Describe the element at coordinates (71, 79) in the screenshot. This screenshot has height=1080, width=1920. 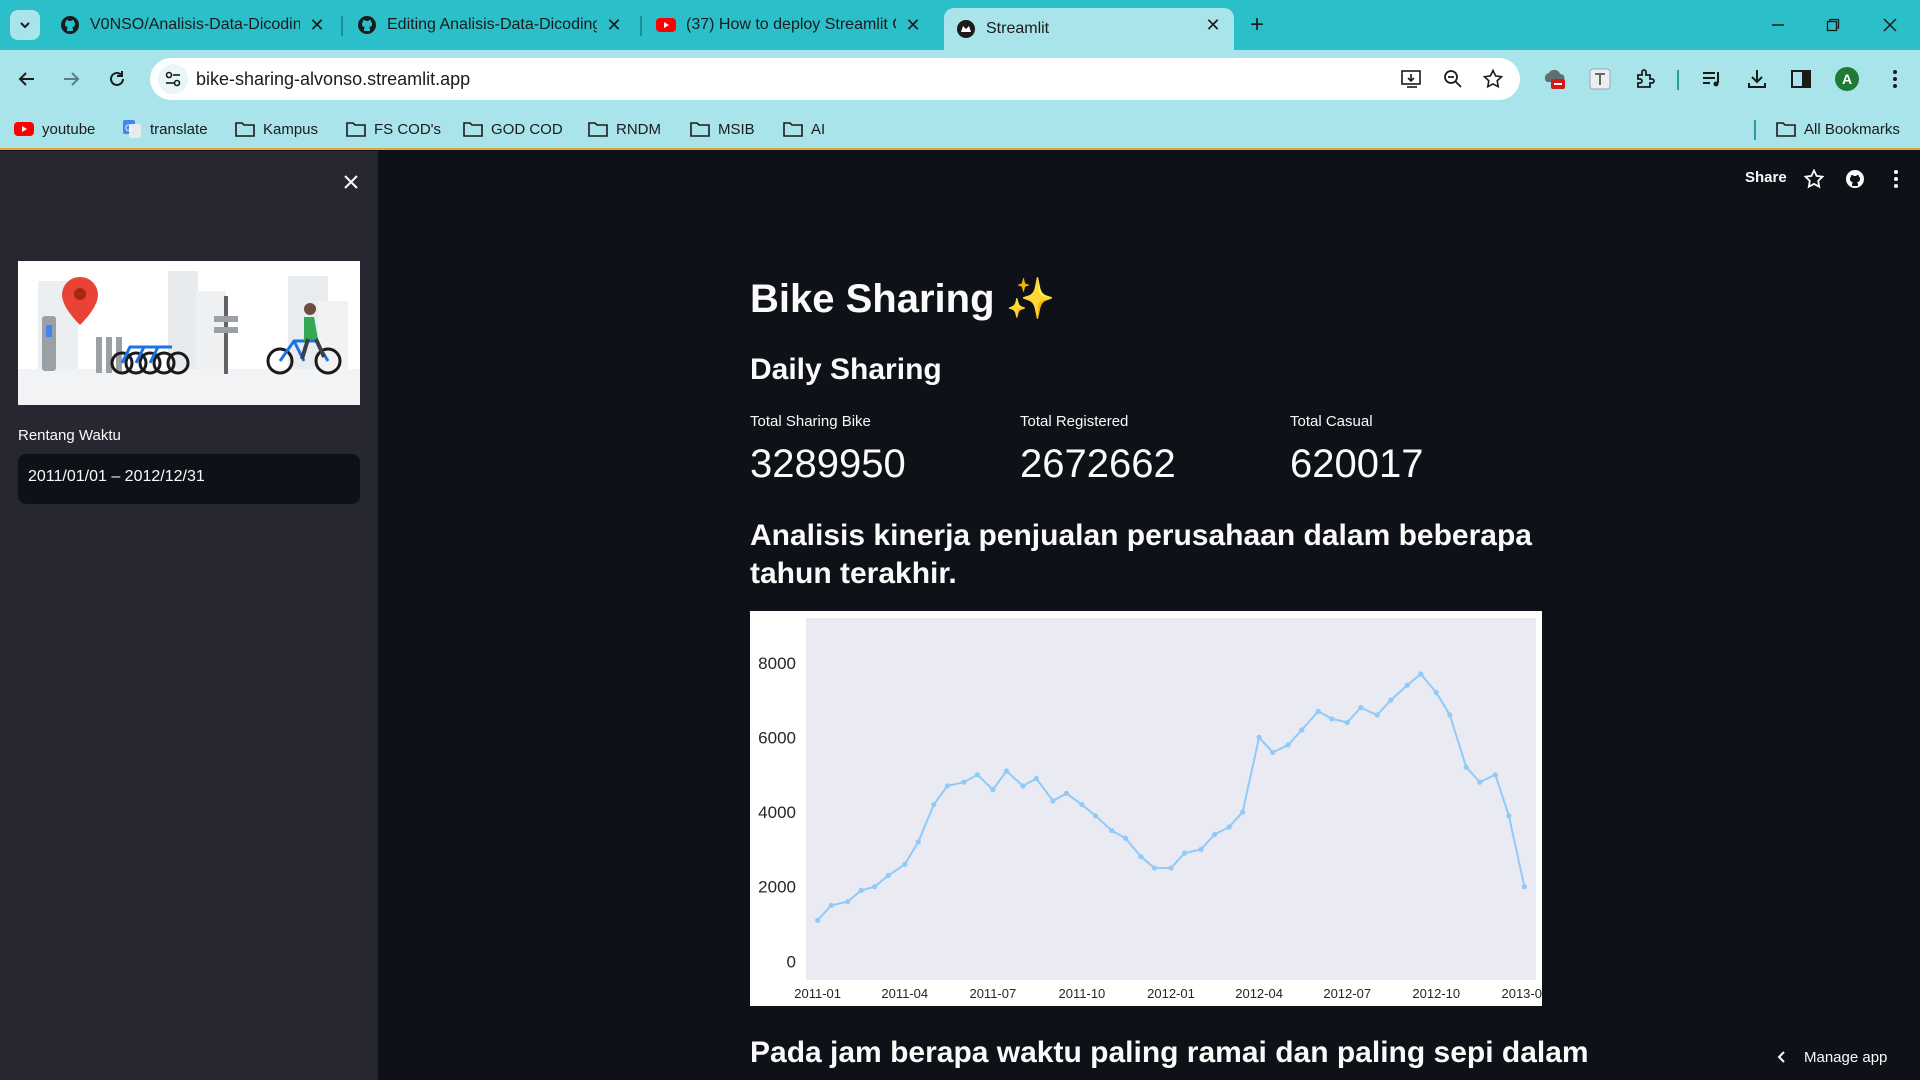
I see `forward-button` at that location.